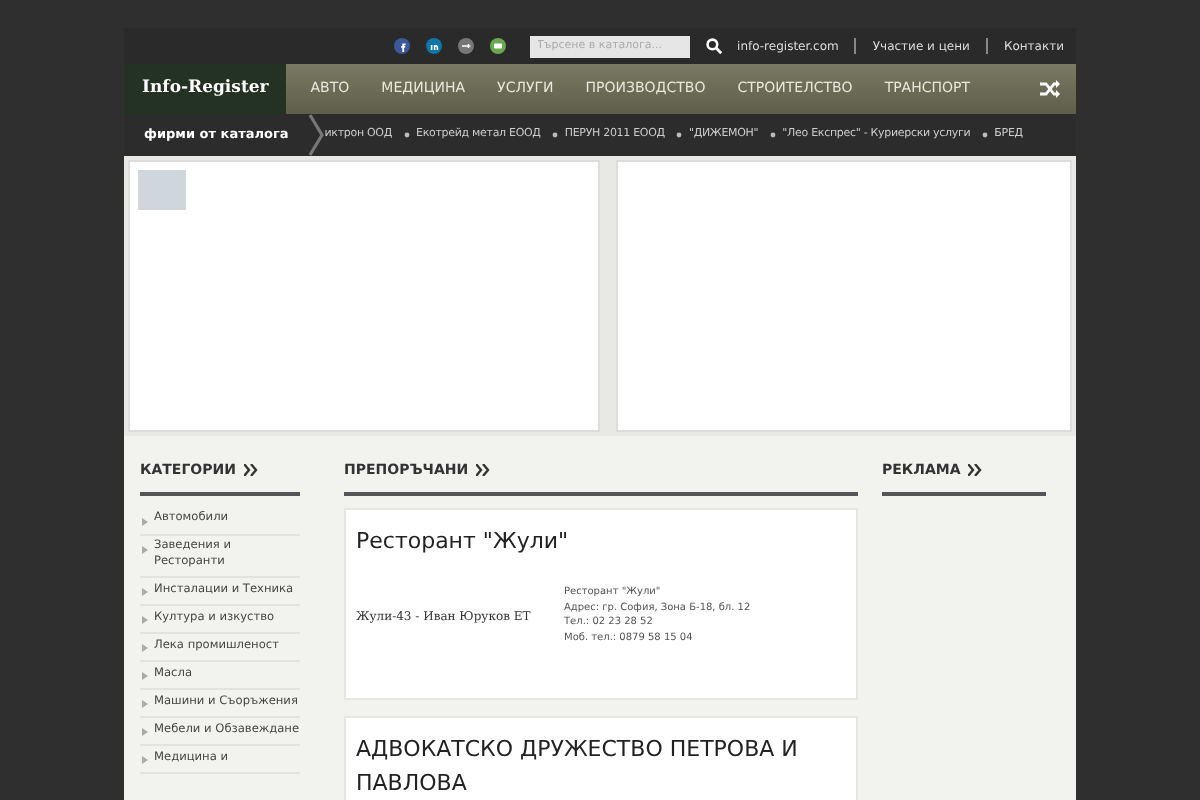  I want to click on chevron-icon, so click(316, 135).